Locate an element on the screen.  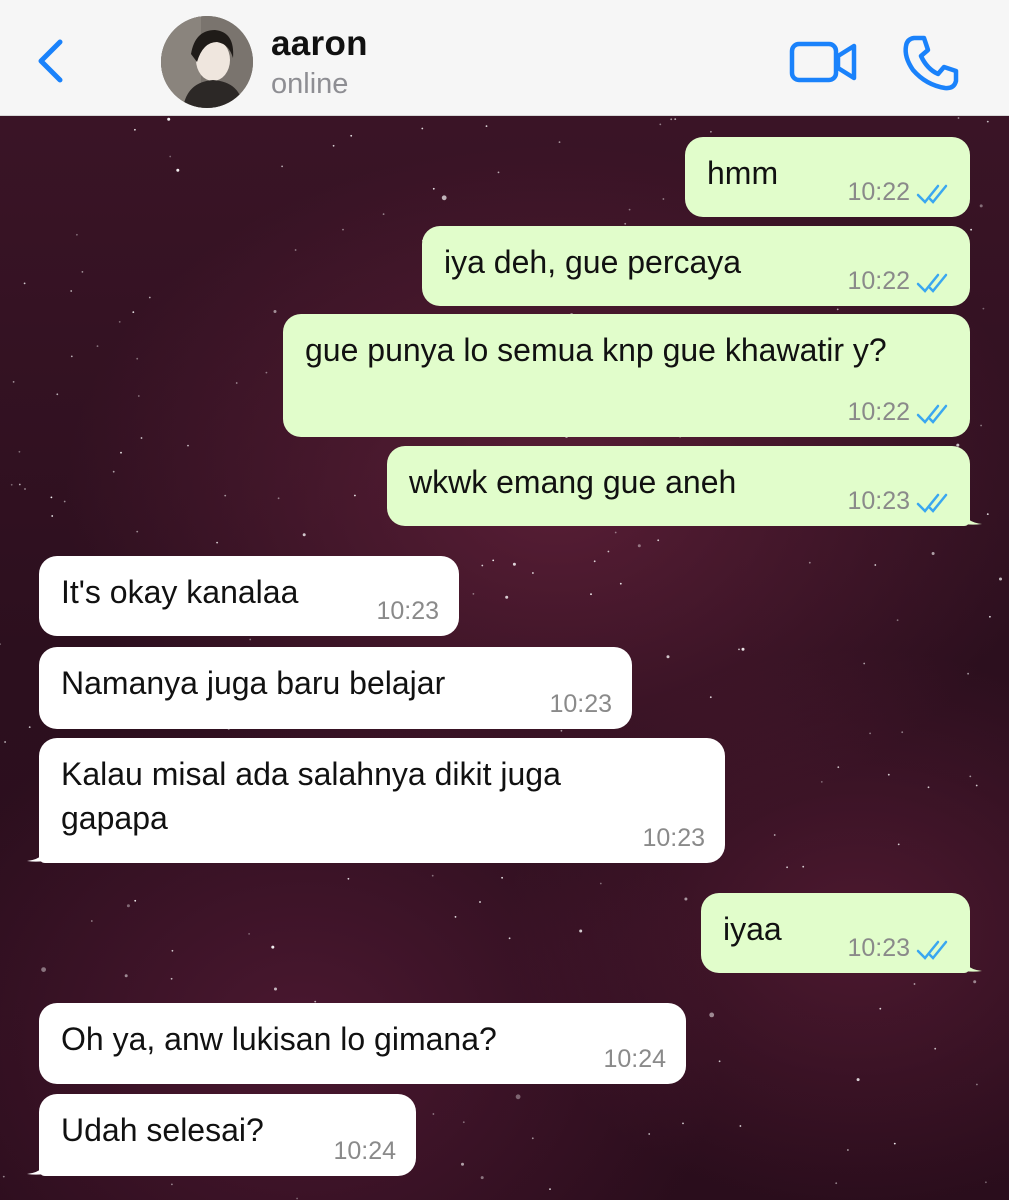
contact-avatar is located at coordinates (207, 62).